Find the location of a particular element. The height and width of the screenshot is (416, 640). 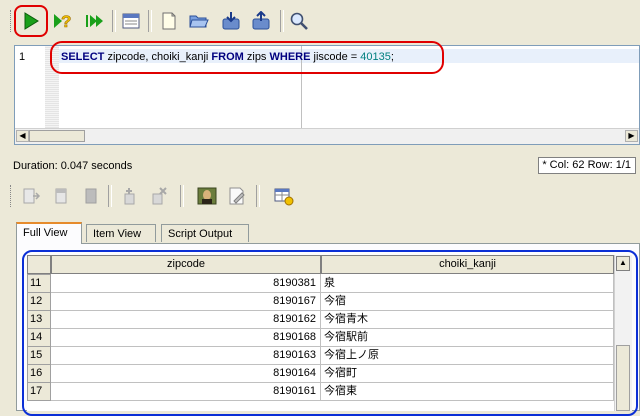

results-toolbar is located at coordinates (155, 196).